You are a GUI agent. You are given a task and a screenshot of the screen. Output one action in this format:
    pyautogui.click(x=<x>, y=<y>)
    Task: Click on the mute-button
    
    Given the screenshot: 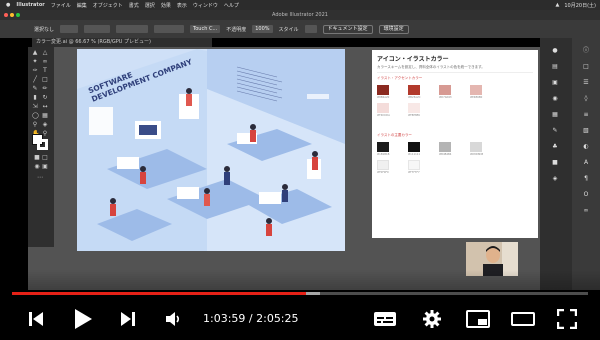 What is the action you would take?
    pyautogui.click(x=173, y=319)
    